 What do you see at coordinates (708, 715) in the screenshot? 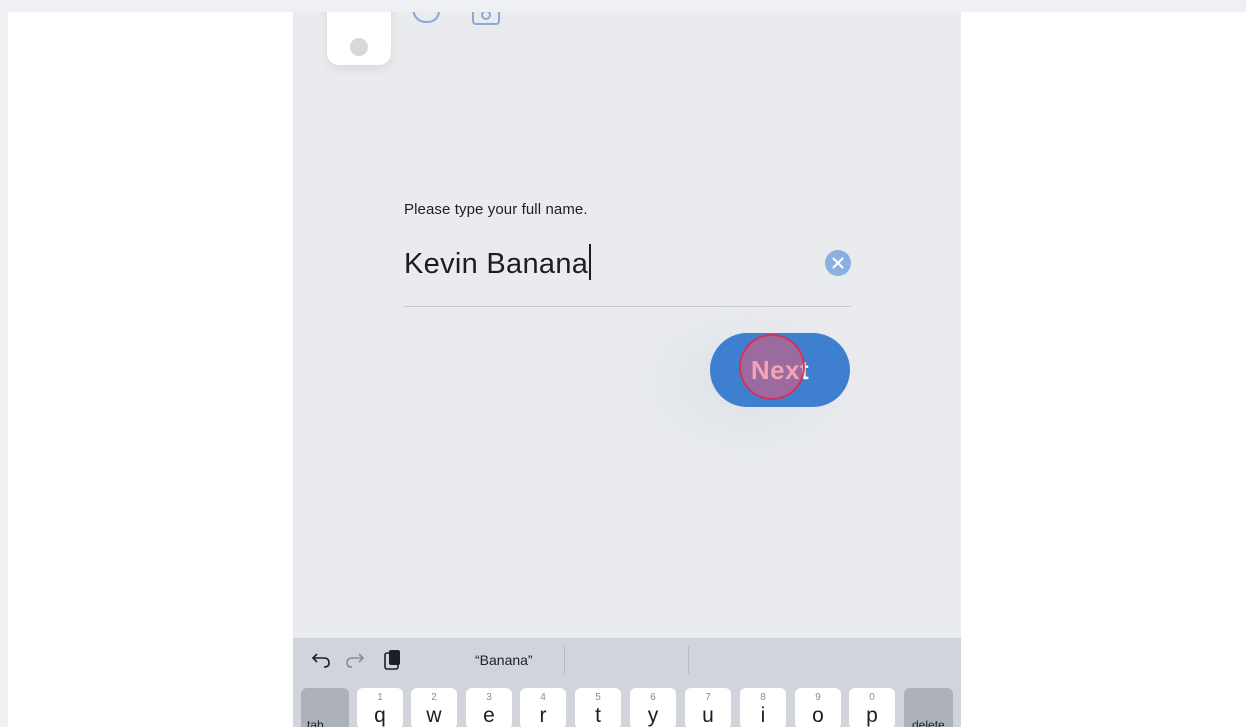
I see `key-letter: u` at bounding box center [708, 715].